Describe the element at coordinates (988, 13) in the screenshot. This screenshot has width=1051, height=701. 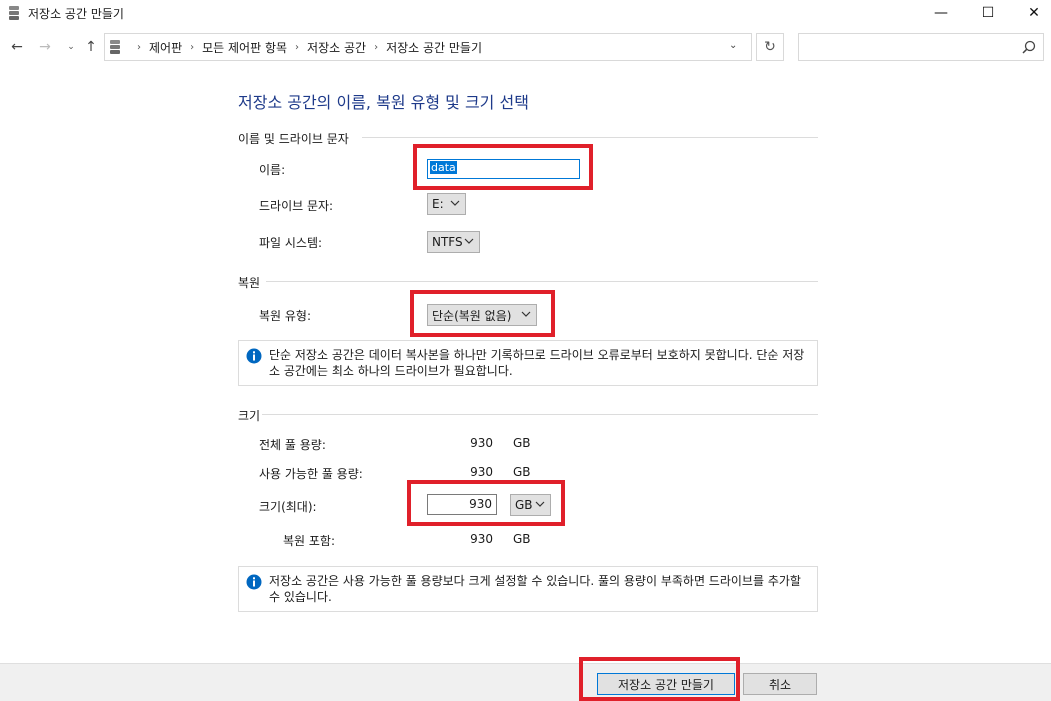
I see `maximize-button: ☐` at that location.